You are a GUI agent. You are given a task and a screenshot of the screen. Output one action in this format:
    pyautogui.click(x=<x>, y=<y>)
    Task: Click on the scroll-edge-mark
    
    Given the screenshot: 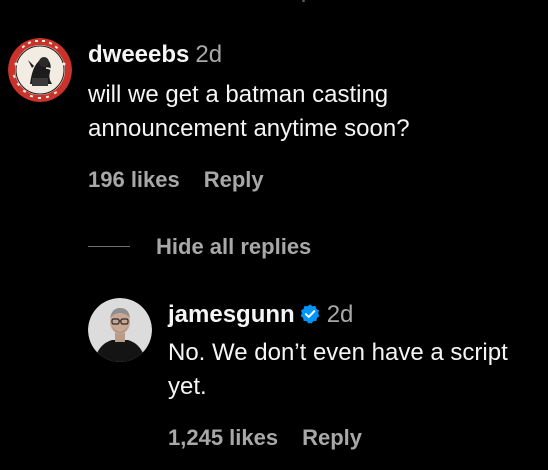 What is the action you would take?
    pyautogui.click(x=303, y=1)
    